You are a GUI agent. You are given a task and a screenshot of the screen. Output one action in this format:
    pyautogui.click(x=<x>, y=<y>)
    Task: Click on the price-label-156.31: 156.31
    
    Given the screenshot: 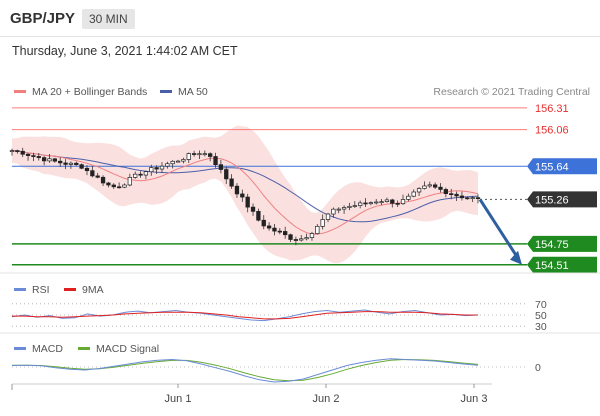 What is the action you would take?
    pyautogui.click(x=552, y=109)
    